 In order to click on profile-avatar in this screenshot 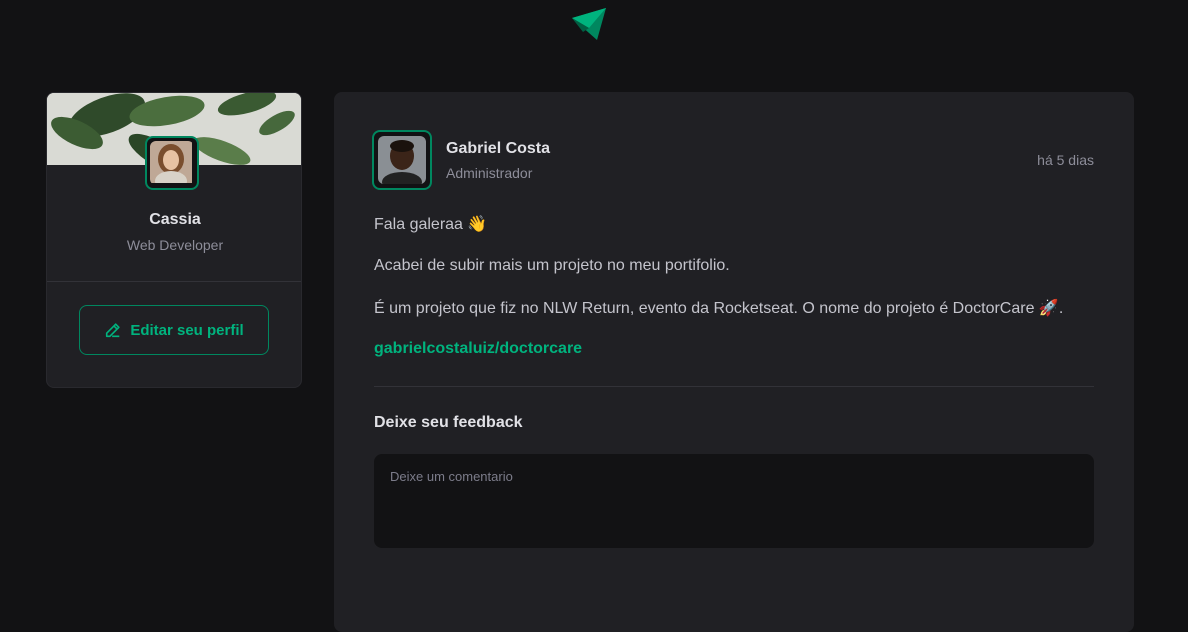, I will do `click(172, 163)`.